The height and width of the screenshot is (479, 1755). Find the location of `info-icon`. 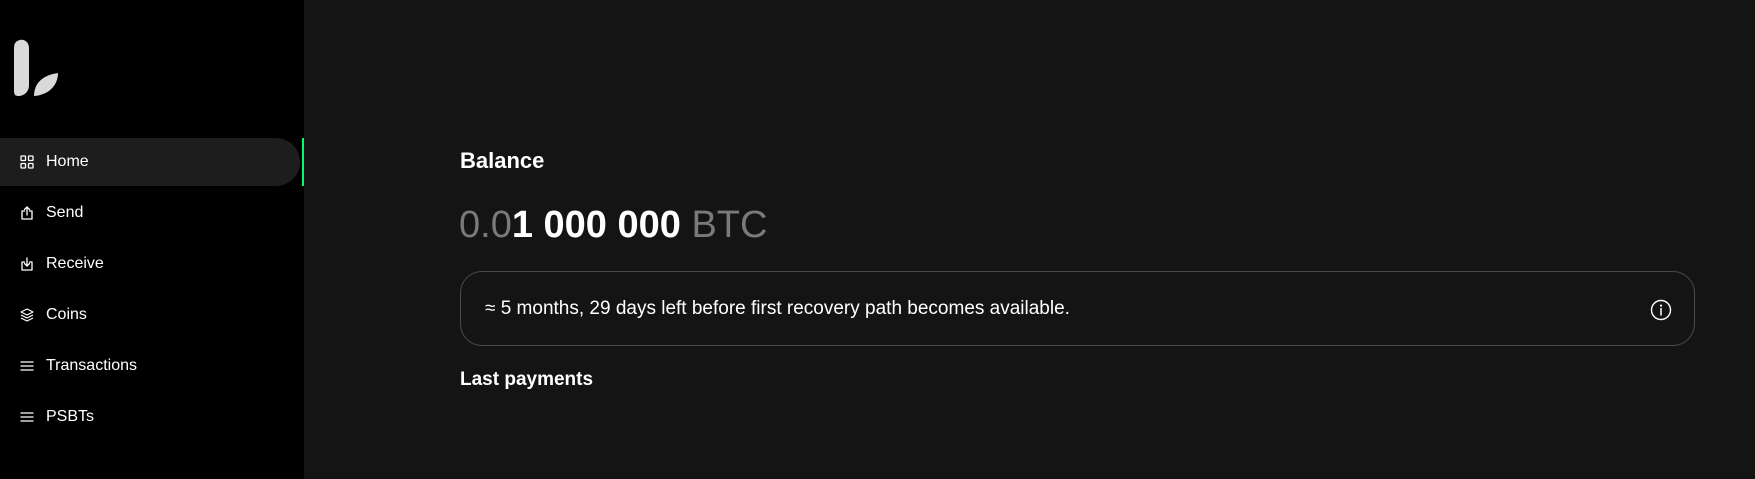

info-icon is located at coordinates (1661, 310).